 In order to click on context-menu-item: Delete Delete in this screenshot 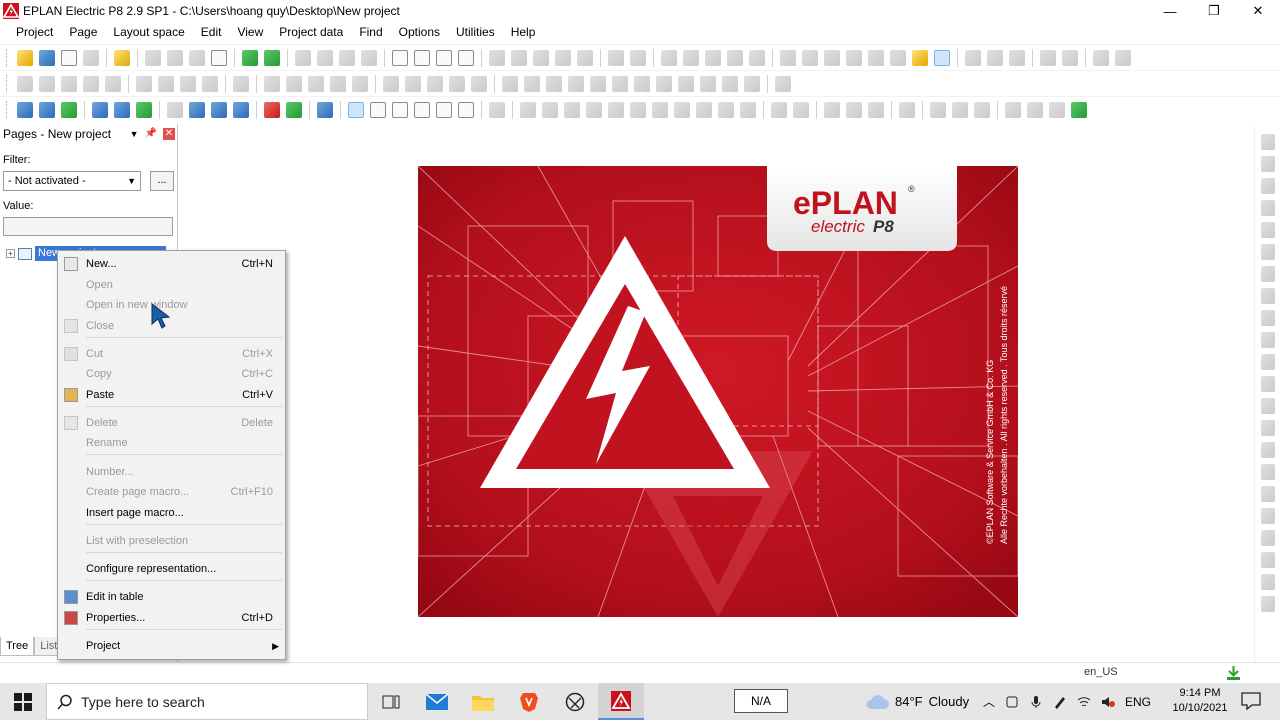, I will do `click(171, 423)`.